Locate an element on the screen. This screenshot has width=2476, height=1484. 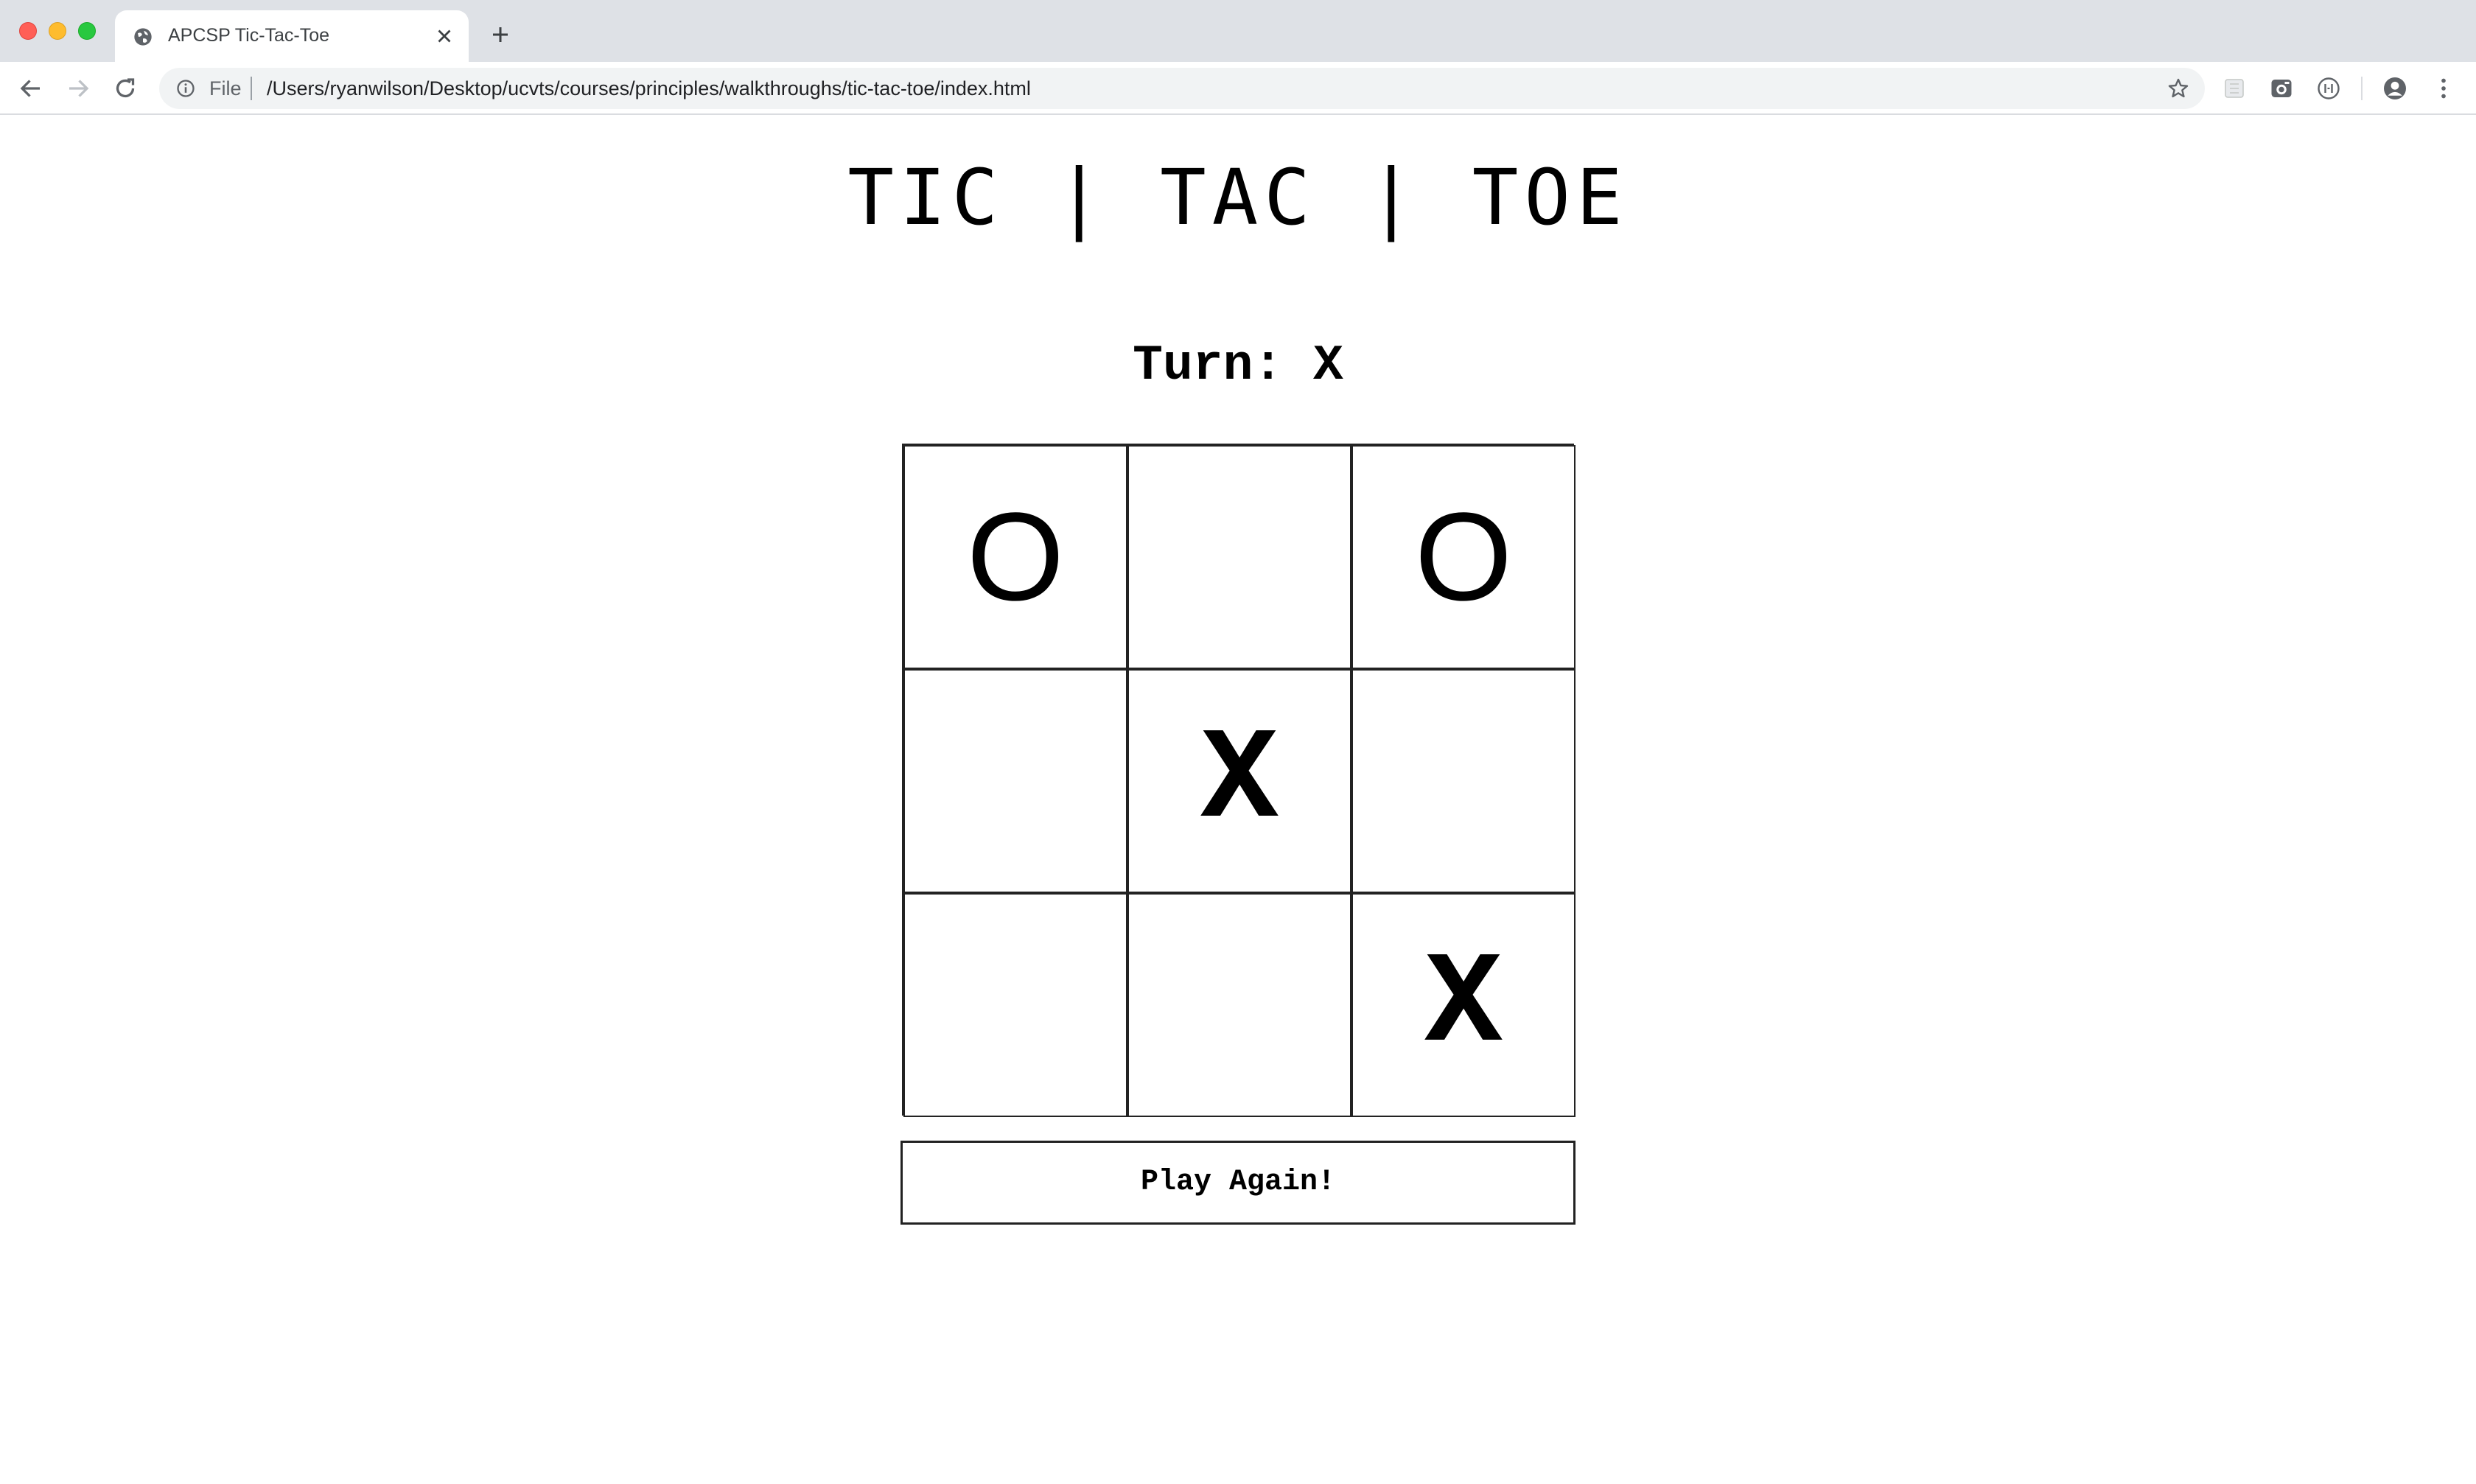
close-tab-icon is located at coordinates (444, 36).